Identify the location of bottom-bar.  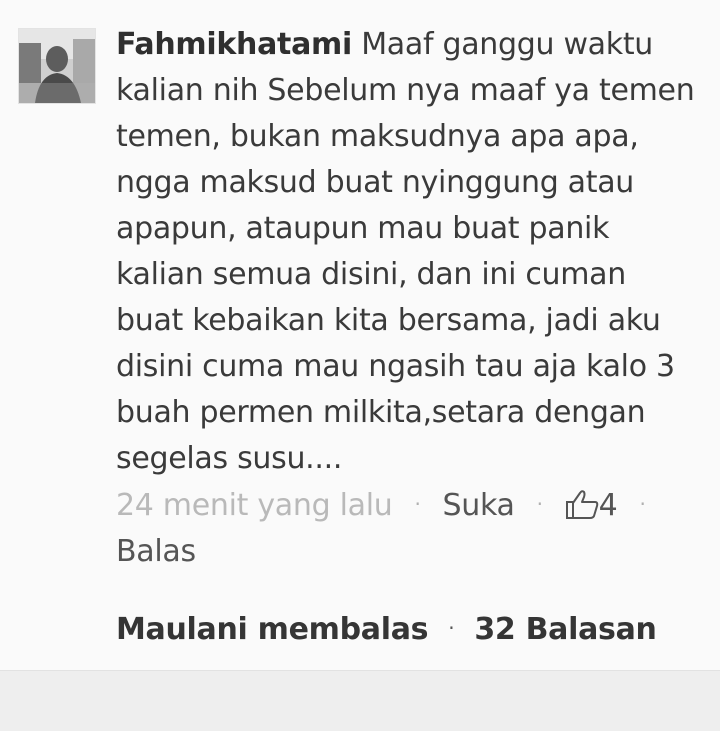
(360, 700).